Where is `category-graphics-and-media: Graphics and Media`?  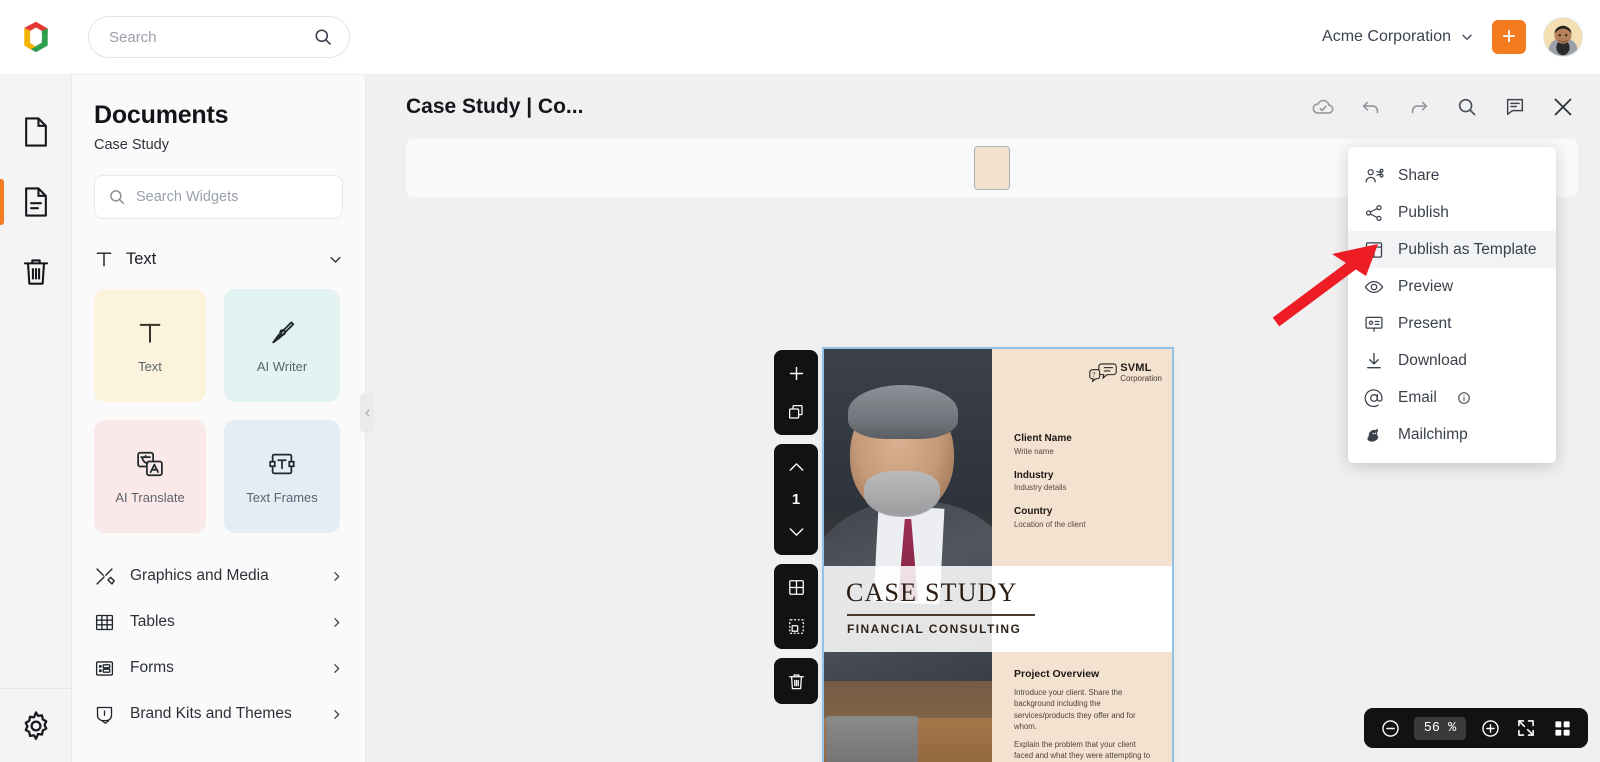 category-graphics-and-media: Graphics and Media is located at coordinates (218, 576).